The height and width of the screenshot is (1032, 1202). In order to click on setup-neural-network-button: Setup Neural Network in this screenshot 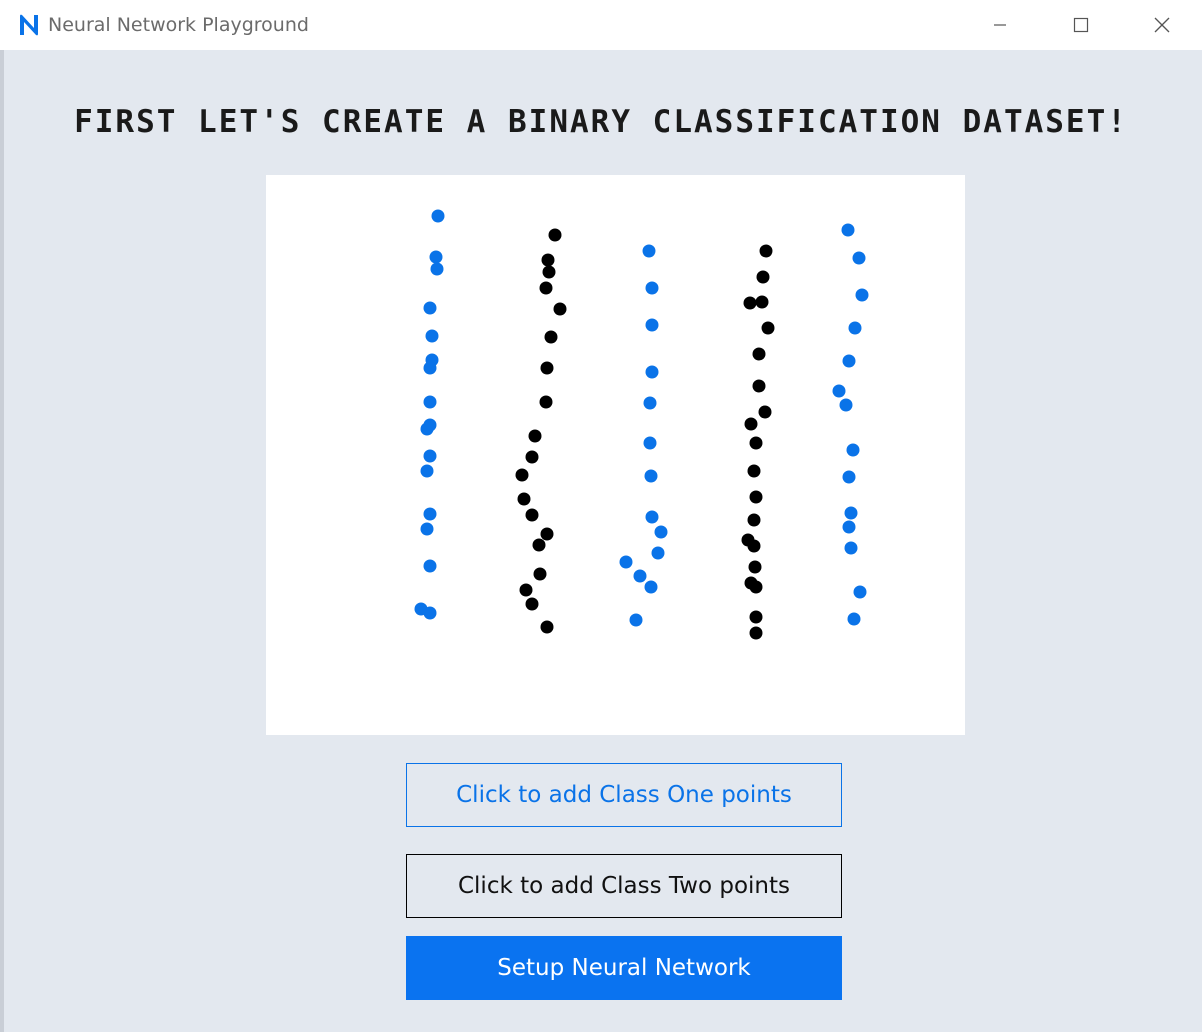, I will do `click(624, 968)`.